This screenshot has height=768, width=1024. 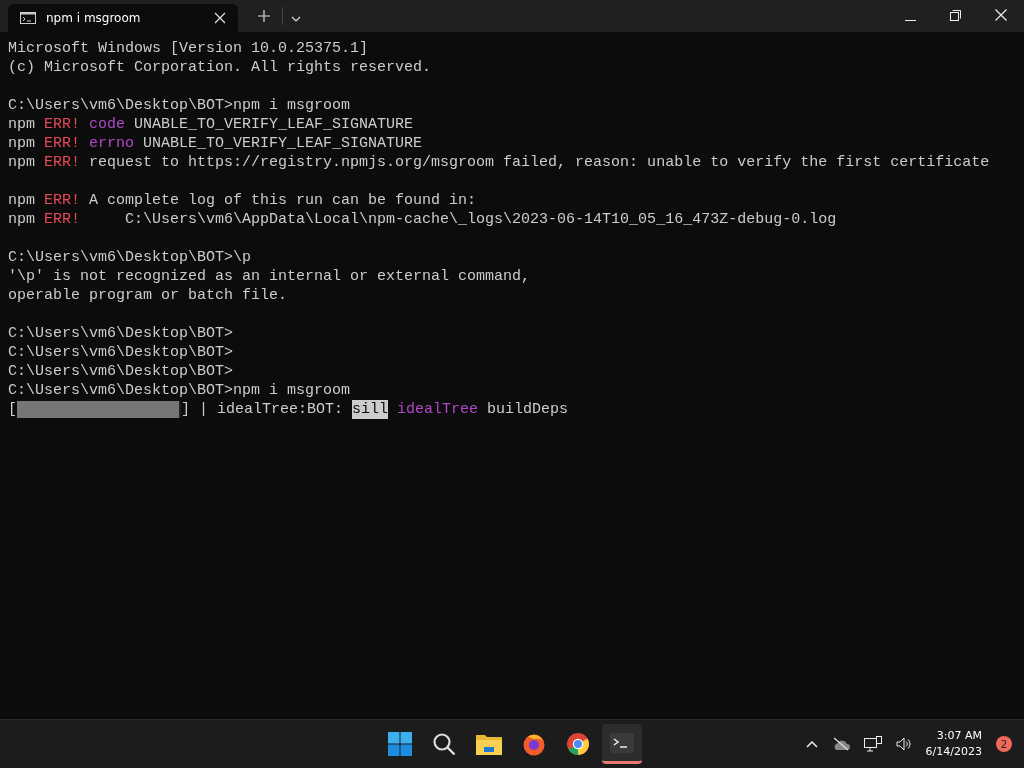 I want to click on keyword-text: idealTree, so click(x=438, y=409).